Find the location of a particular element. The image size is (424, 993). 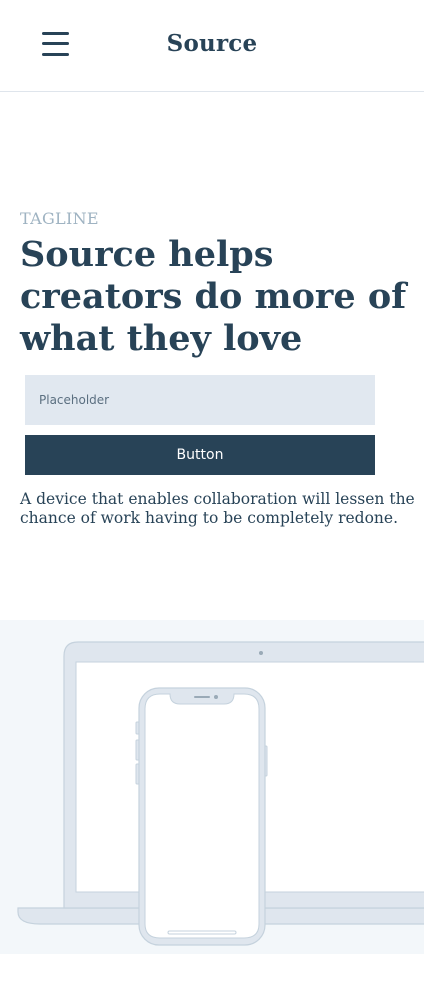

brand-logo-text: Source is located at coordinates (212, 43).